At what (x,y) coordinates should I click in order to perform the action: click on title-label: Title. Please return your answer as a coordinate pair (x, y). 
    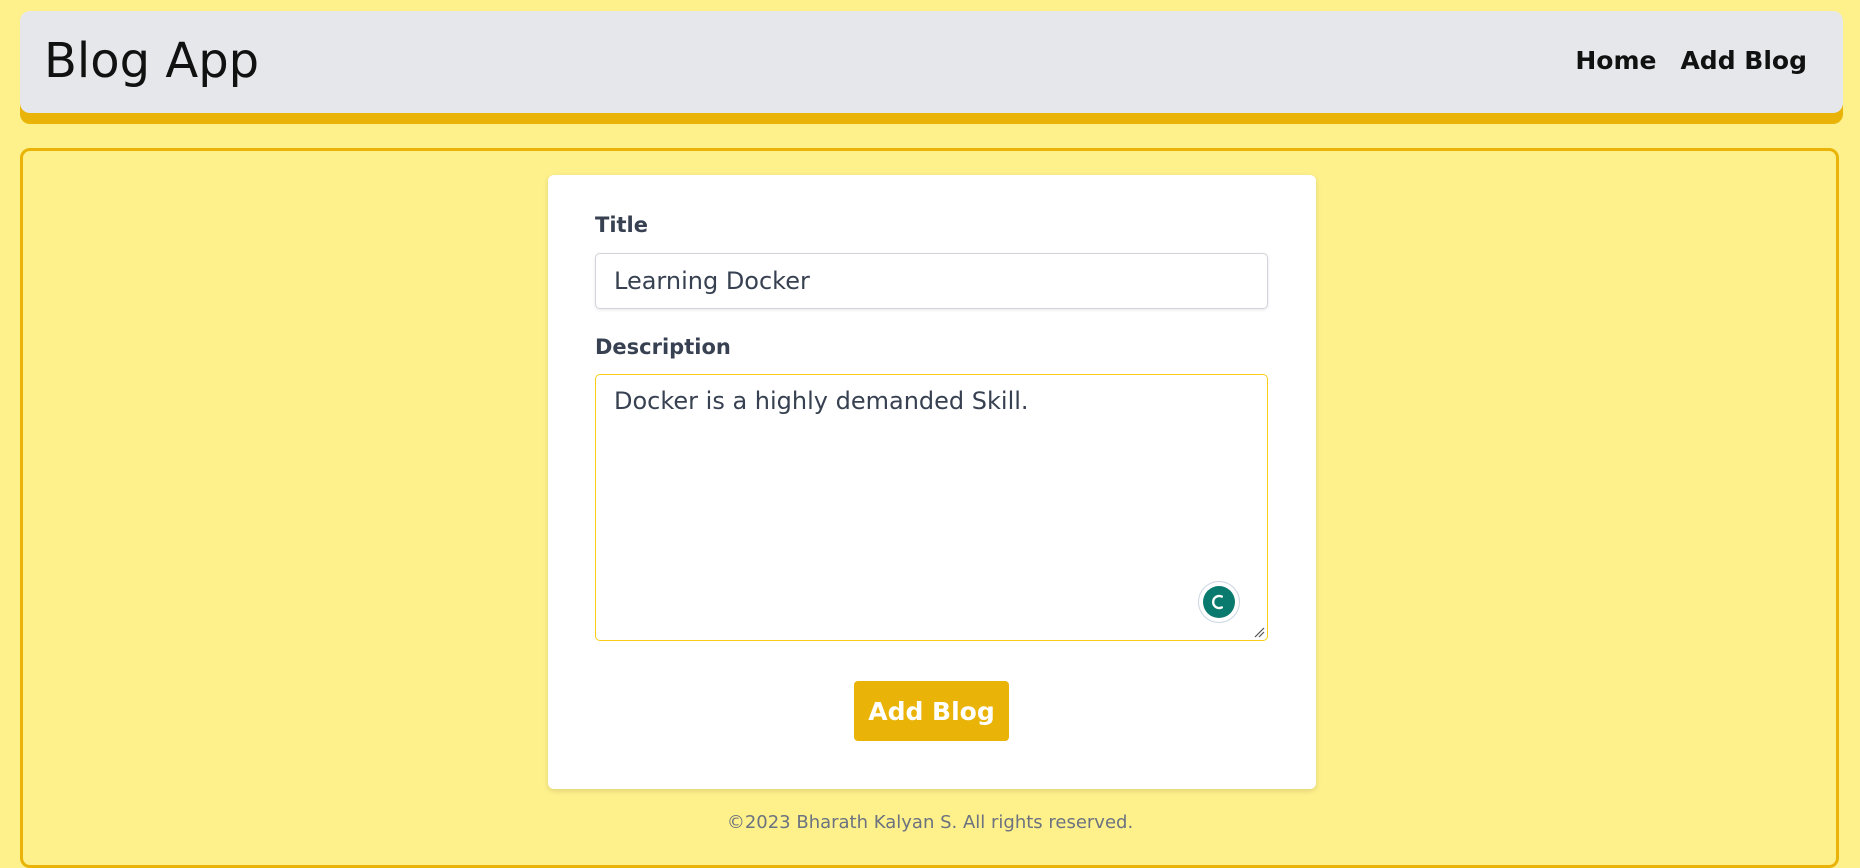
    Looking at the image, I should click on (622, 225).